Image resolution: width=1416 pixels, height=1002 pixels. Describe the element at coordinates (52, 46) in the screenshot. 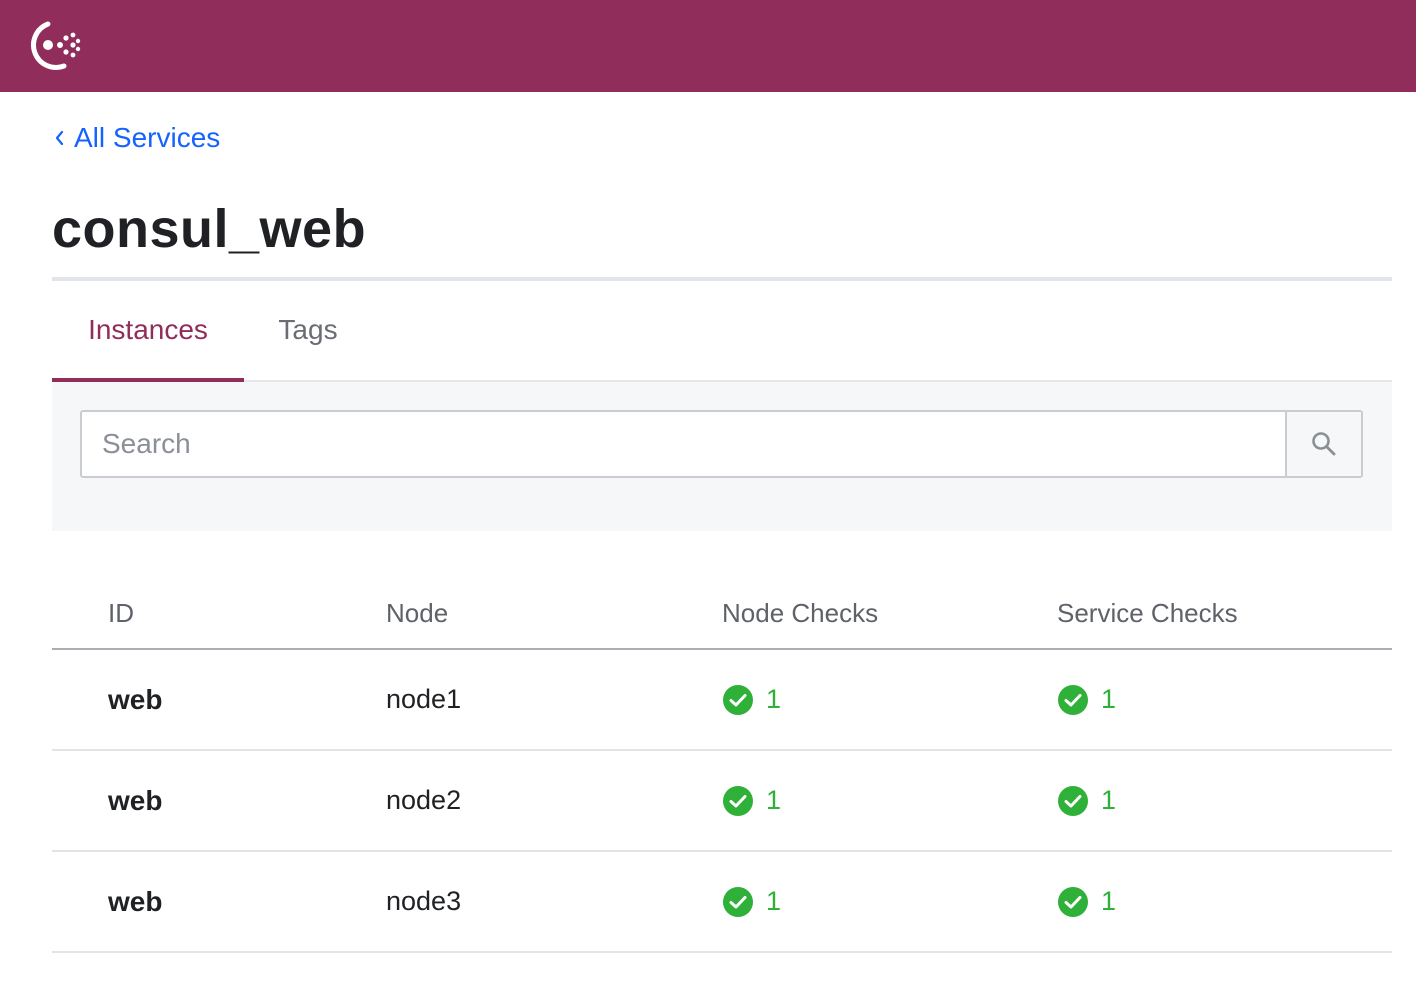

I see `consul-logo-icon` at that location.